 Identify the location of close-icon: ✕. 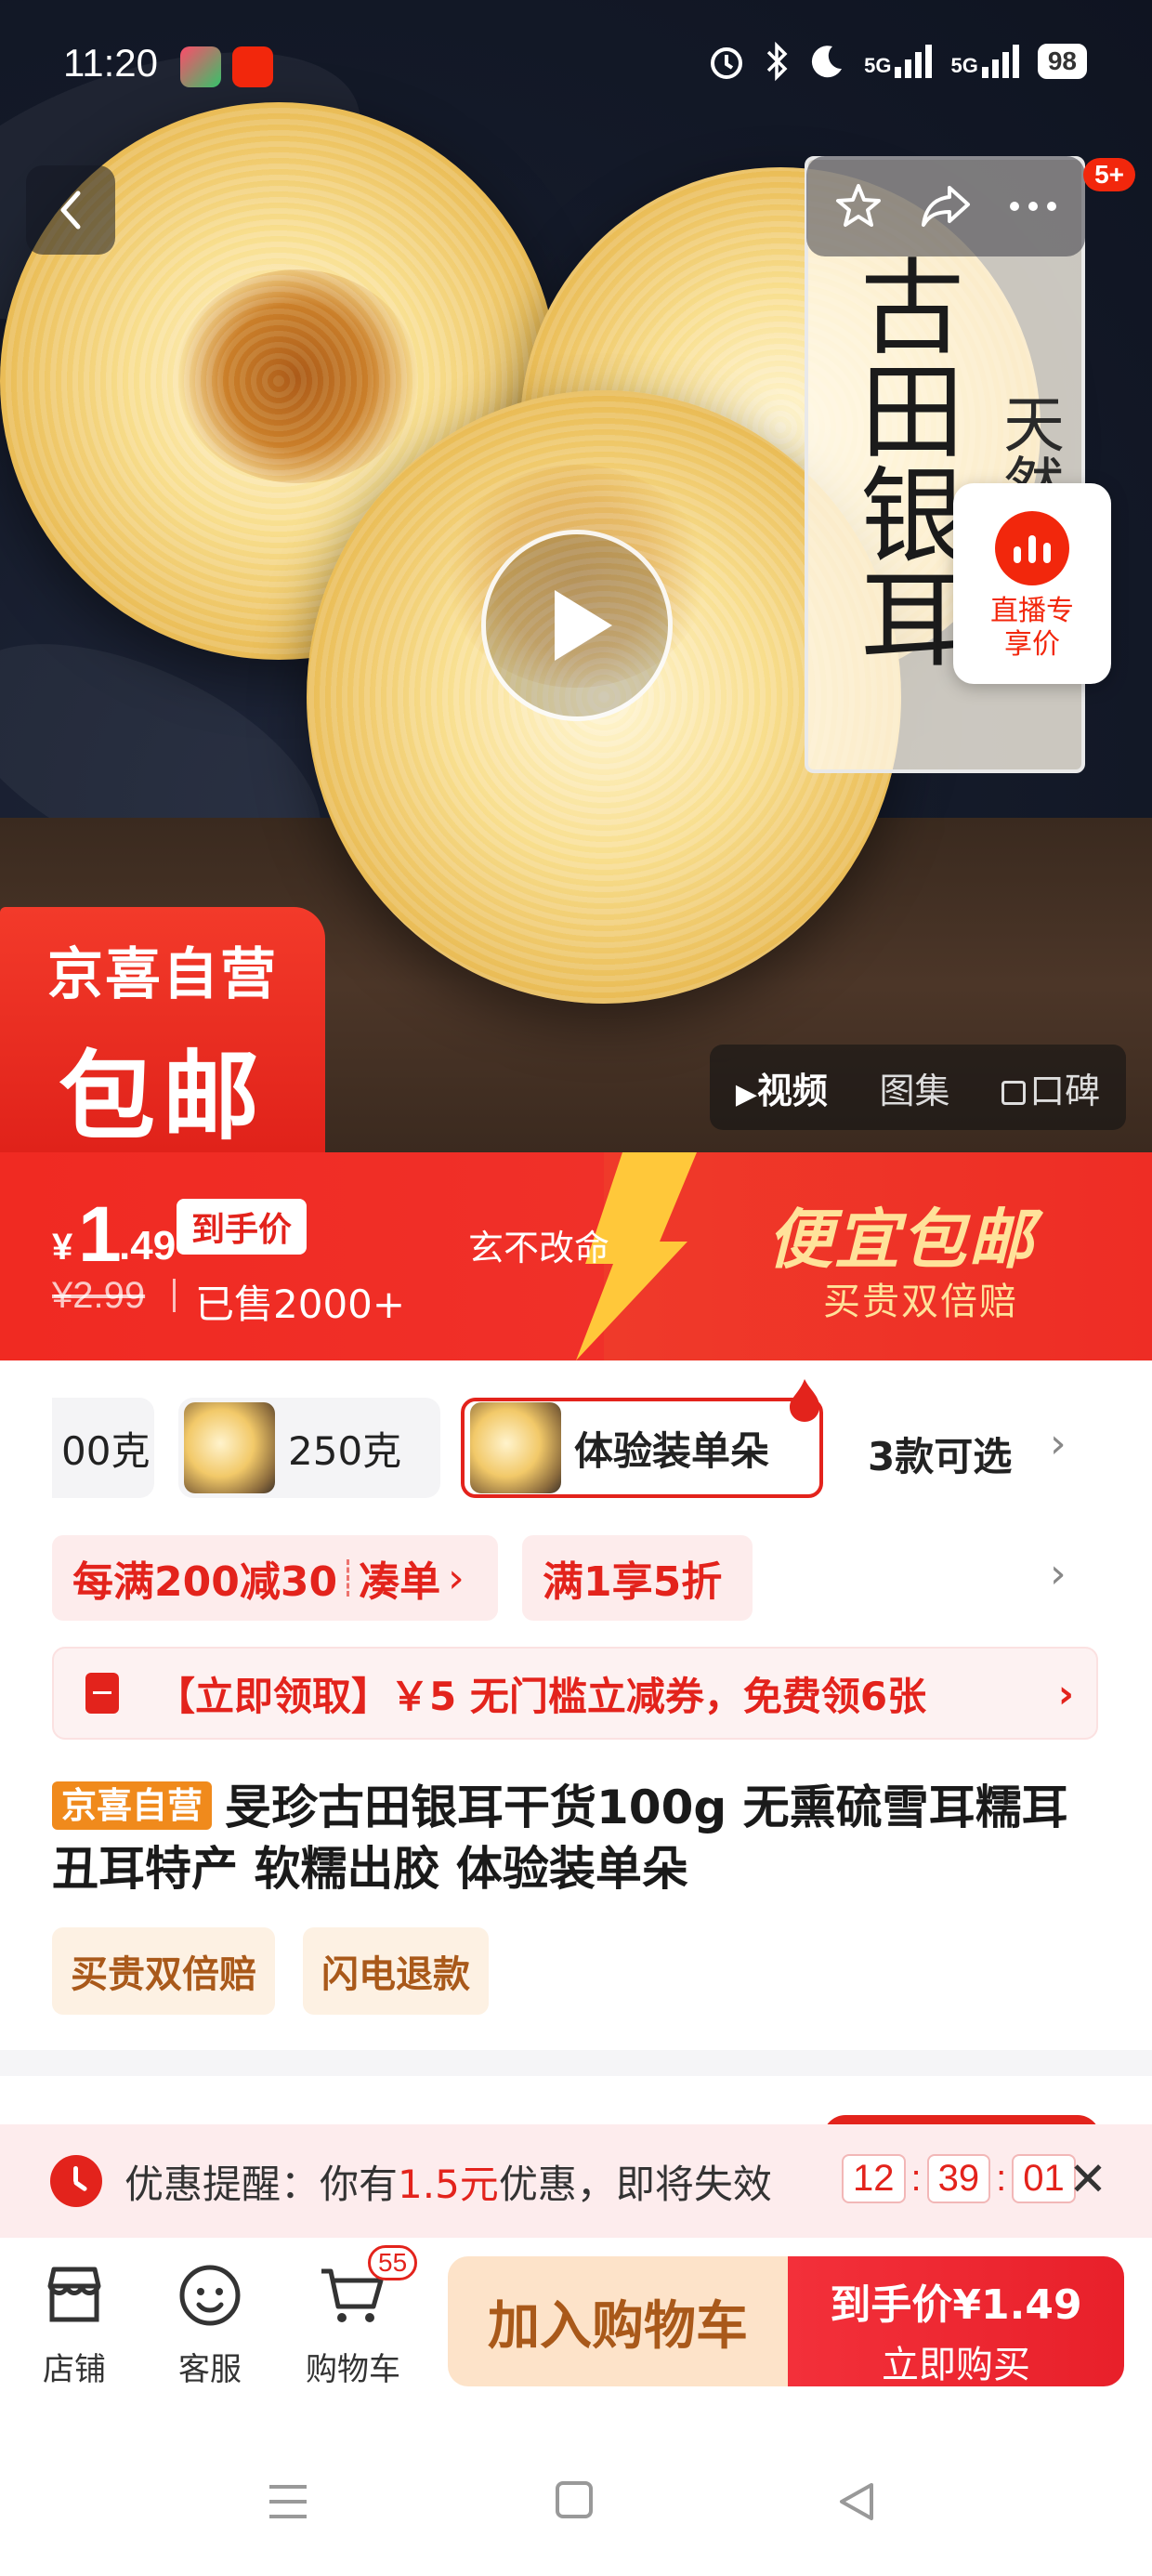
(1087, 2179).